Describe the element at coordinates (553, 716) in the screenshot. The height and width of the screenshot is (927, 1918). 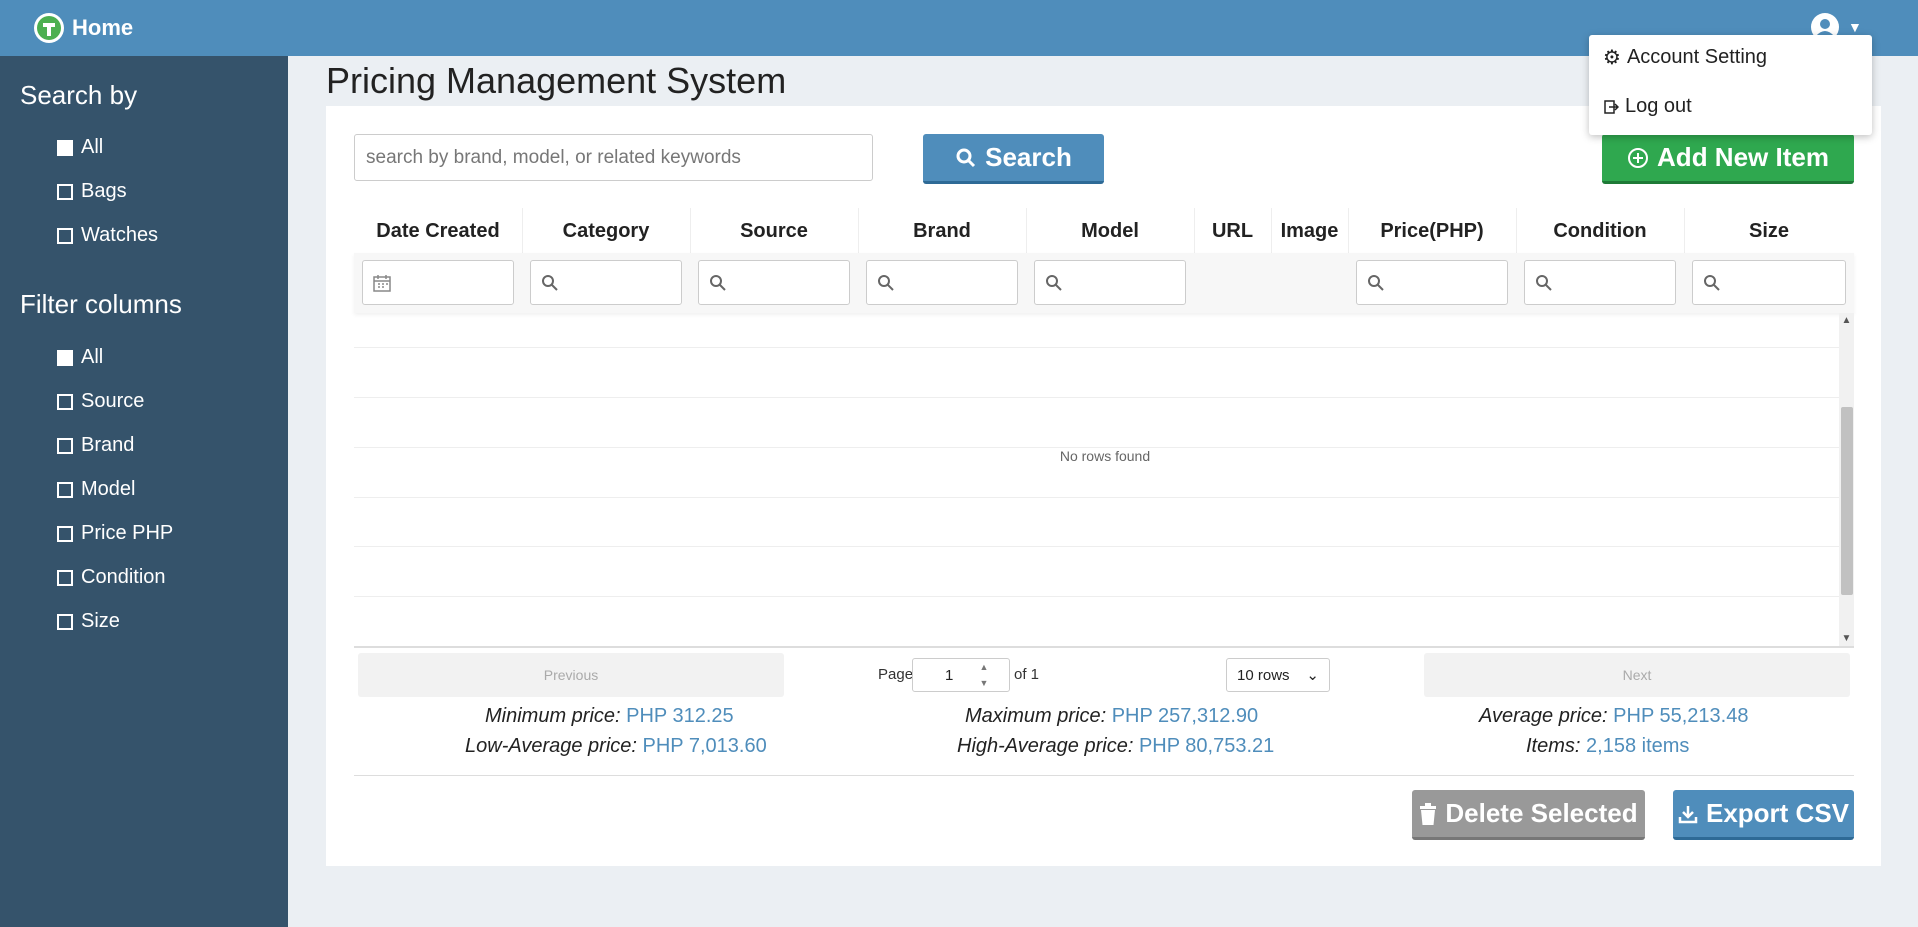
I see `stat-label: Minimum price:` at that location.